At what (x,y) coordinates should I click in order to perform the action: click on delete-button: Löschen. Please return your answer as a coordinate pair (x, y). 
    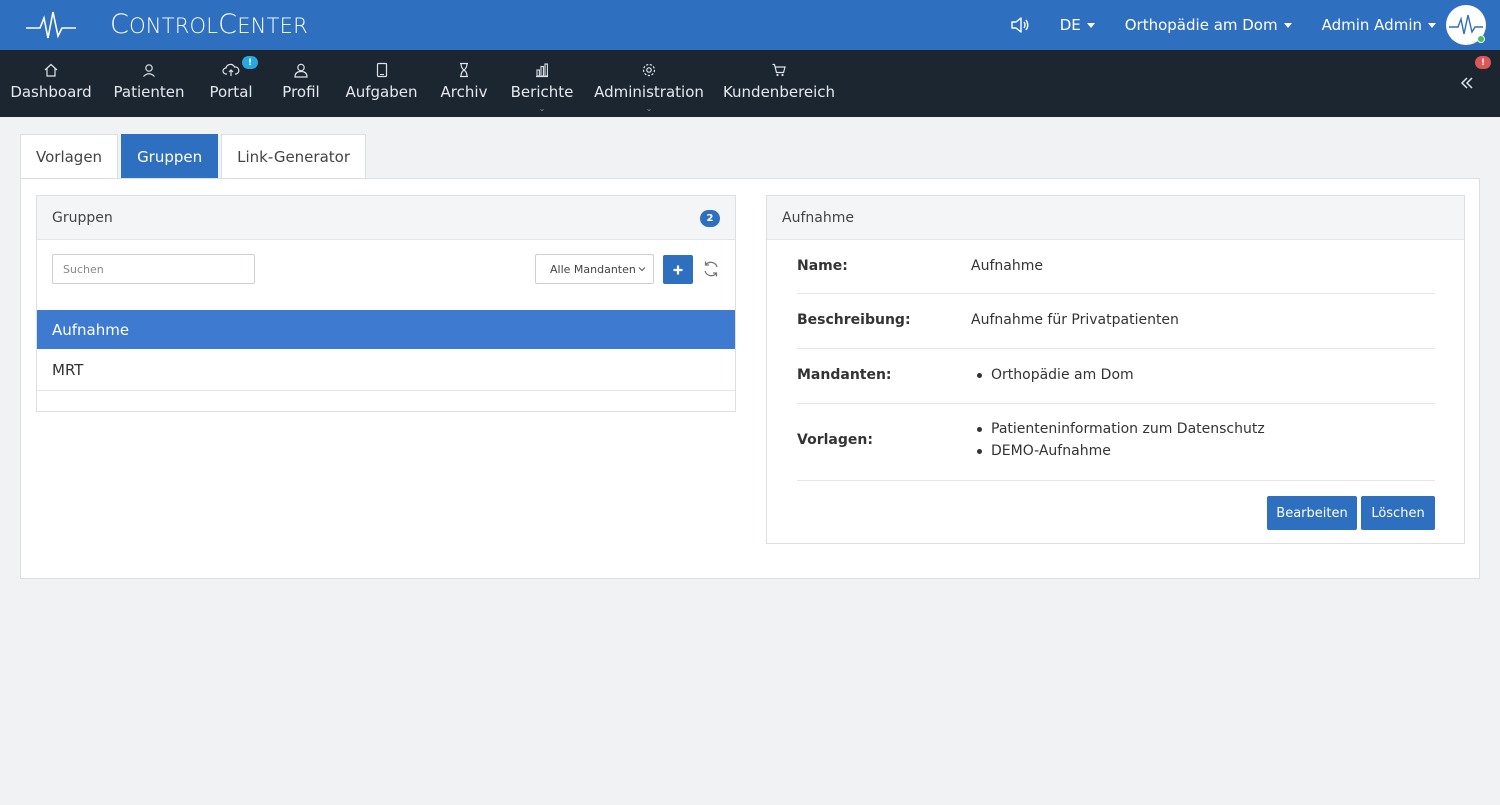
    Looking at the image, I should click on (1398, 513).